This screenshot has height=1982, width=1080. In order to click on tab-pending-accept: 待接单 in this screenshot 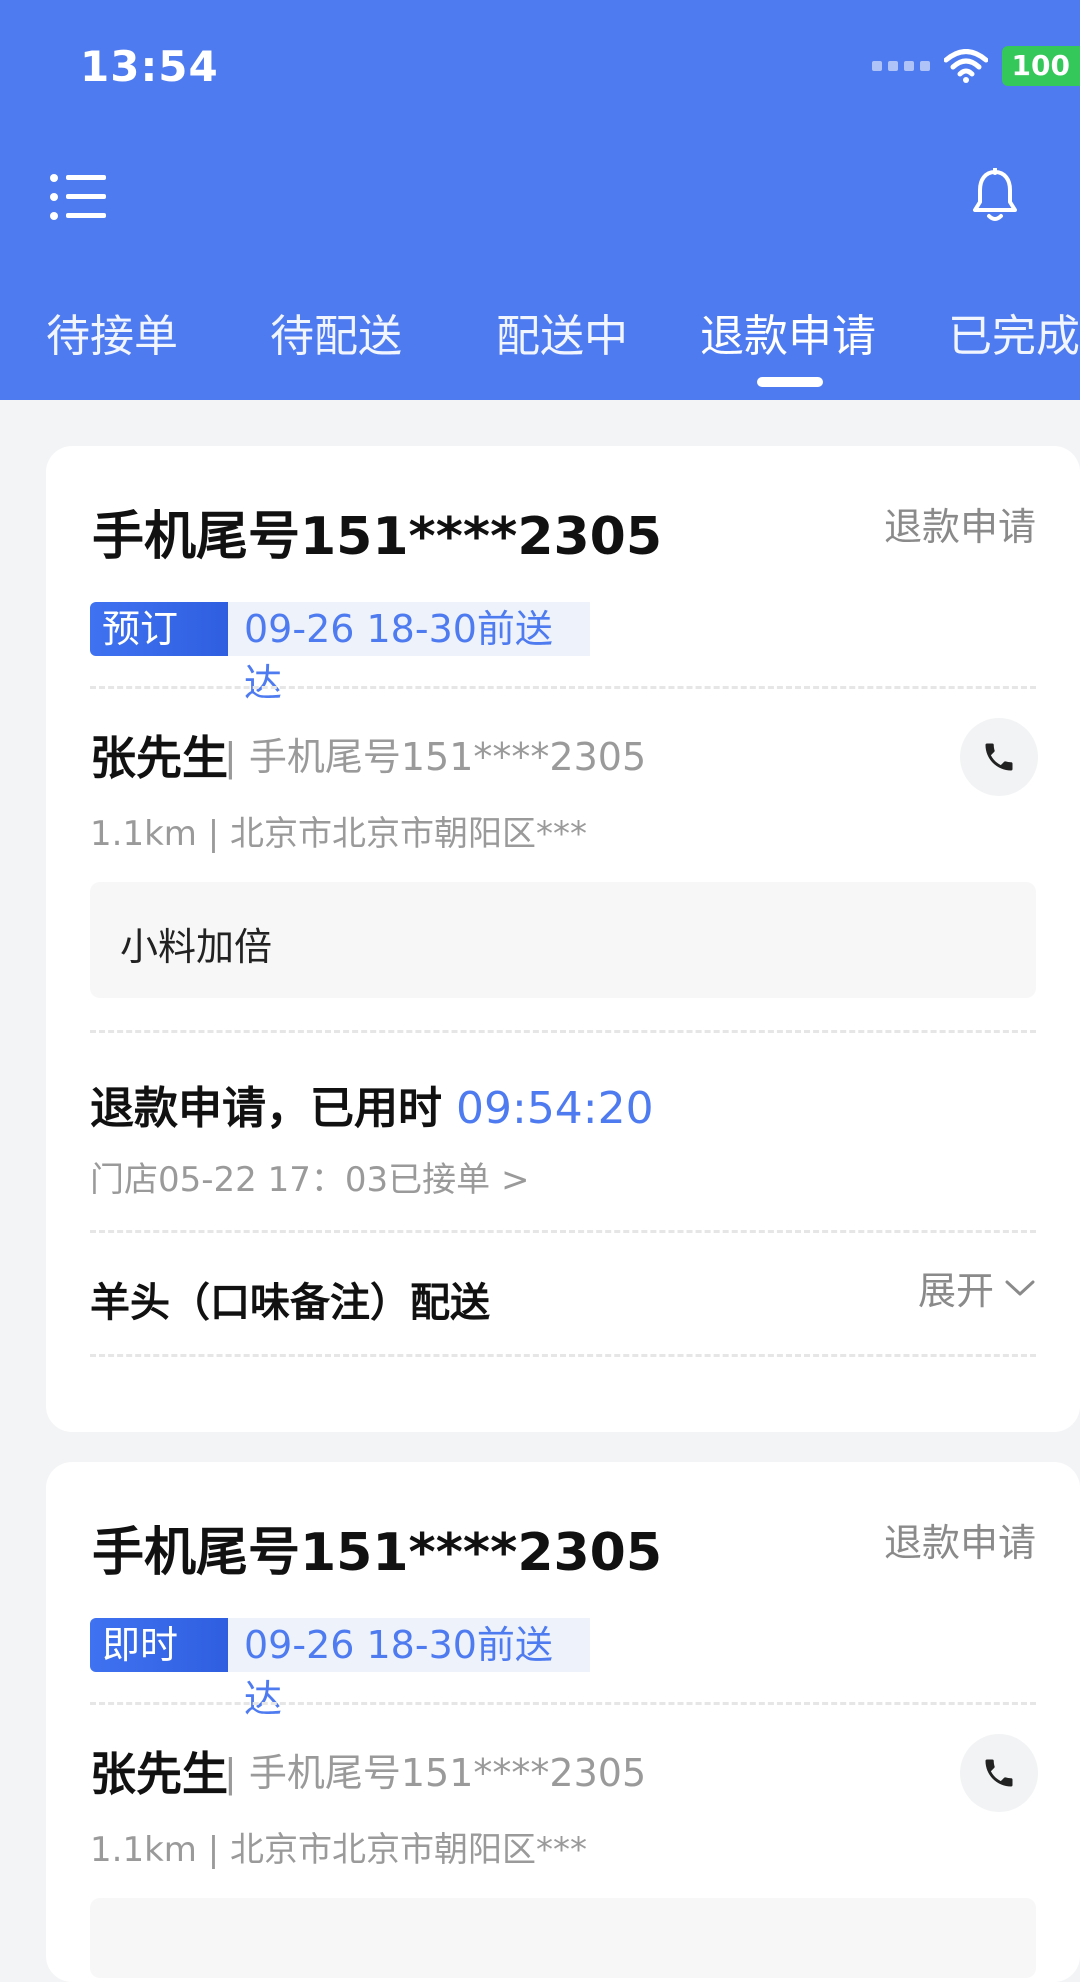, I will do `click(112, 332)`.